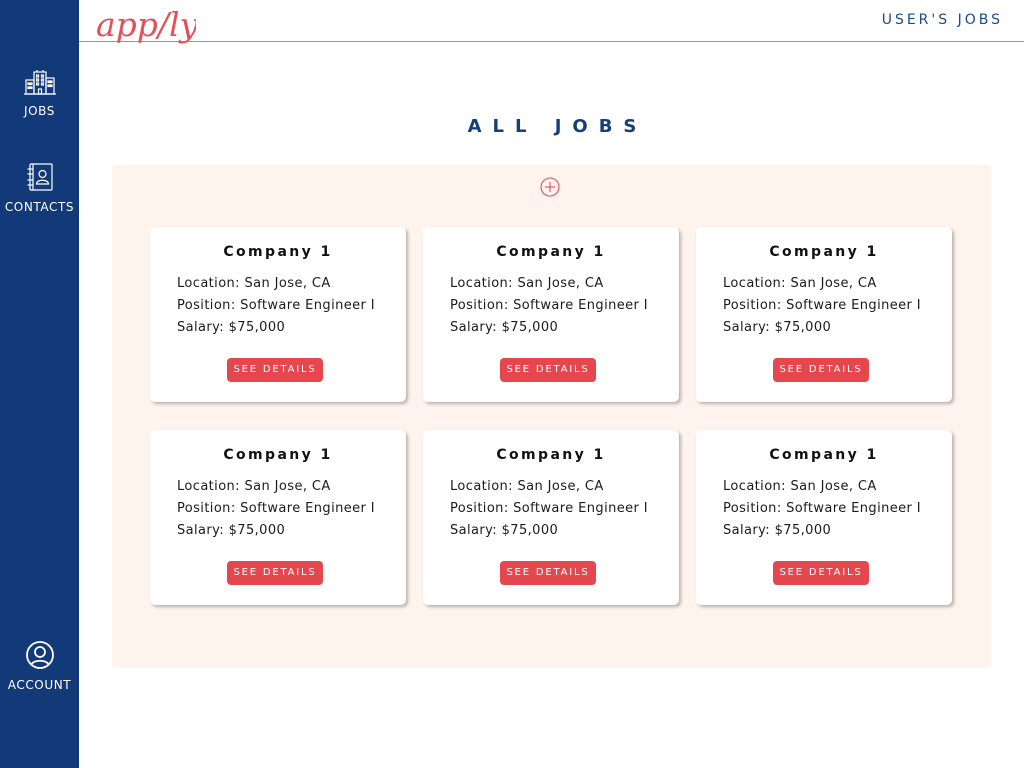 This screenshot has height=768, width=1024. Describe the element at coordinates (39, 384) in the screenshot. I see `sidebar: JOBS CONTACTS ACCOUNT` at that location.